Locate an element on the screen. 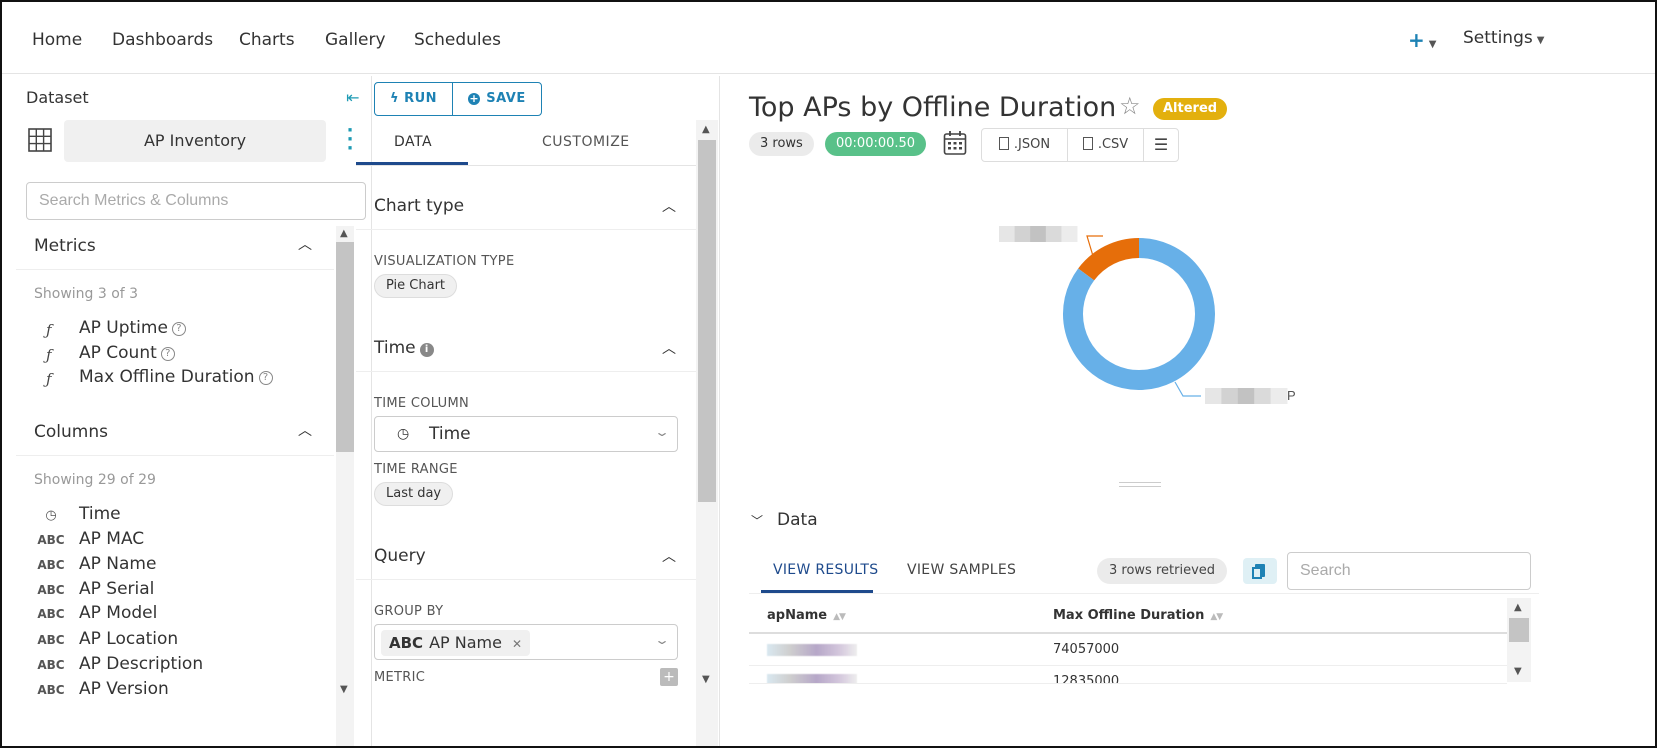 This screenshot has height=748, width=1657. data-section-toggle: ﹀ Data is located at coordinates (784, 520).